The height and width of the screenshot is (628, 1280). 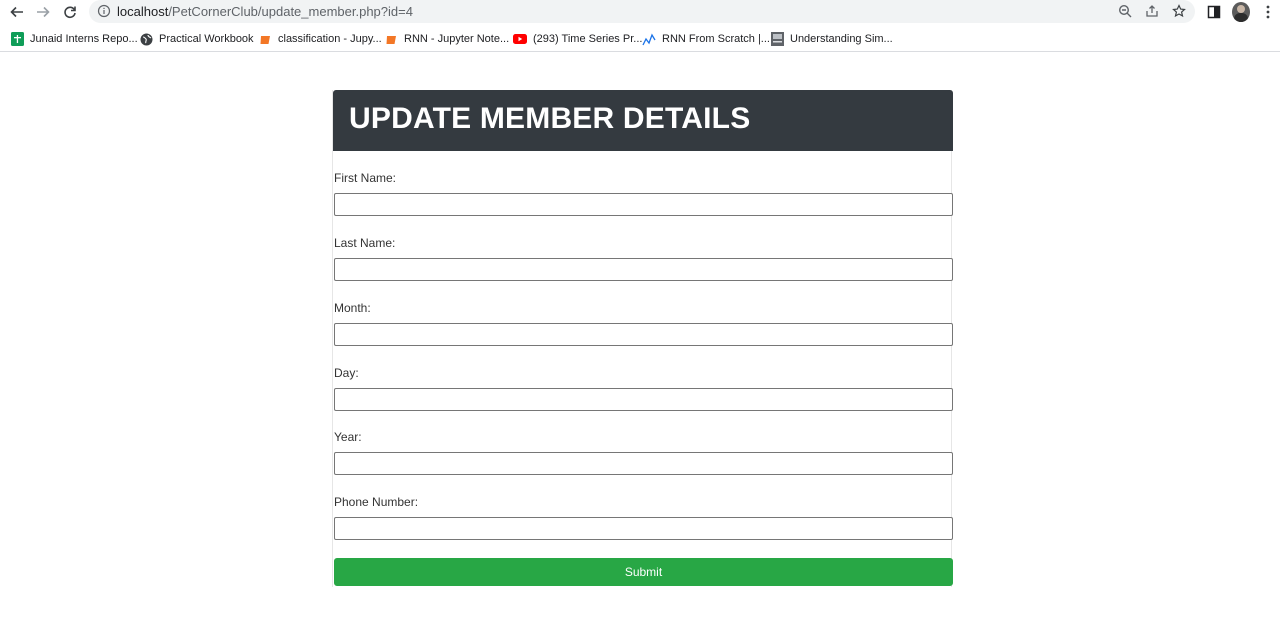 What do you see at coordinates (17, 12) in the screenshot?
I see `back-arrow-icon` at bounding box center [17, 12].